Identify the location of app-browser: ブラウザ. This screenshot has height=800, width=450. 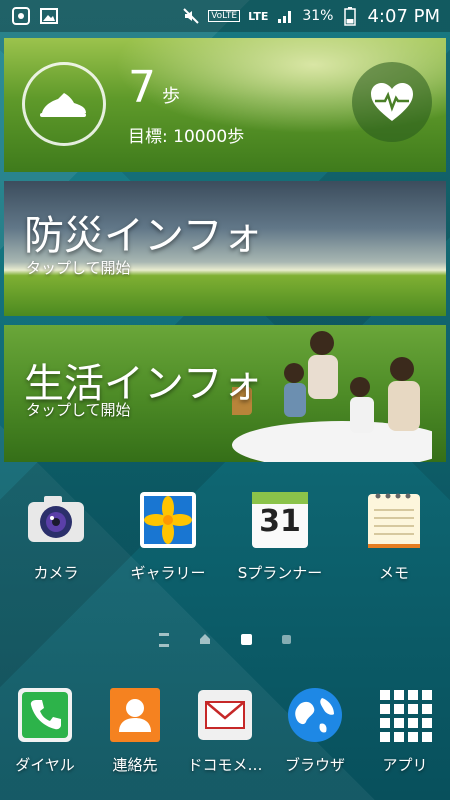
(315, 730).